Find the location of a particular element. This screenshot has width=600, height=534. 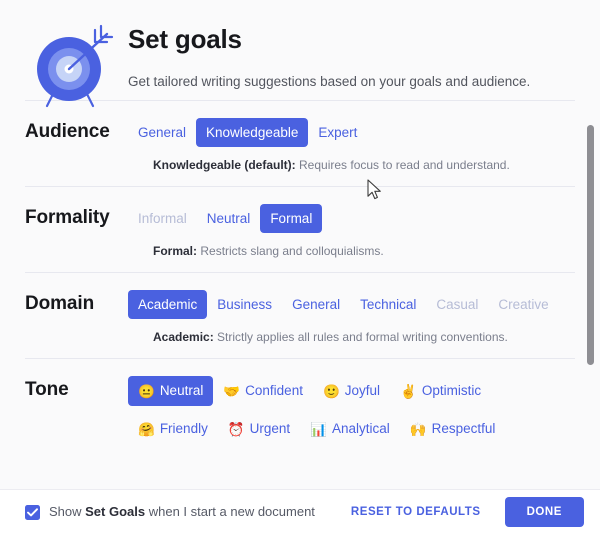

handshake-icon: 🤝 is located at coordinates (232, 391).